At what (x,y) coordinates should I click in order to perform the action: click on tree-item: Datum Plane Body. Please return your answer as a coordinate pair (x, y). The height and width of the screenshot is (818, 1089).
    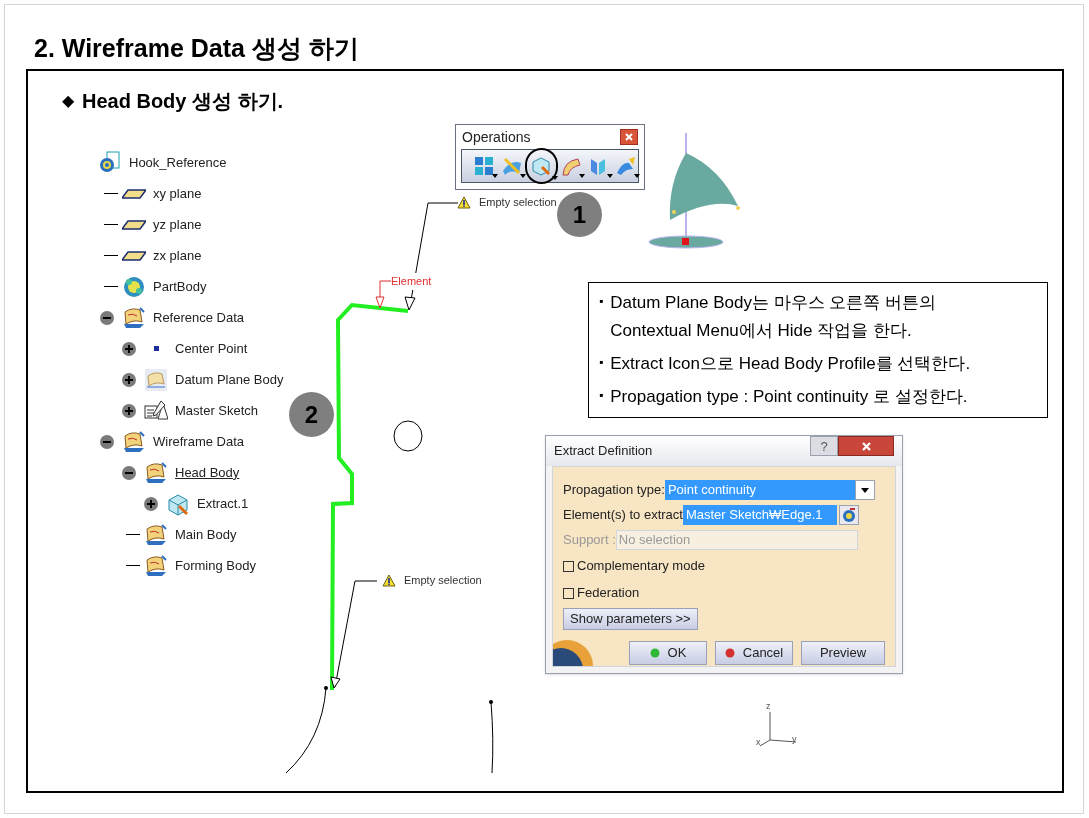
    Looking at the image, I should click on (229, 379).